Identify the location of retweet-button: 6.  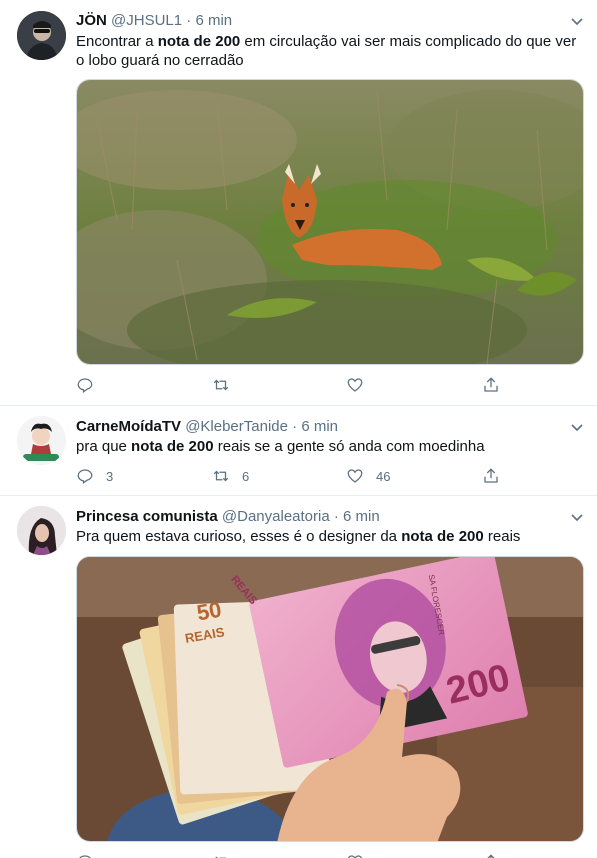
(230, 476).